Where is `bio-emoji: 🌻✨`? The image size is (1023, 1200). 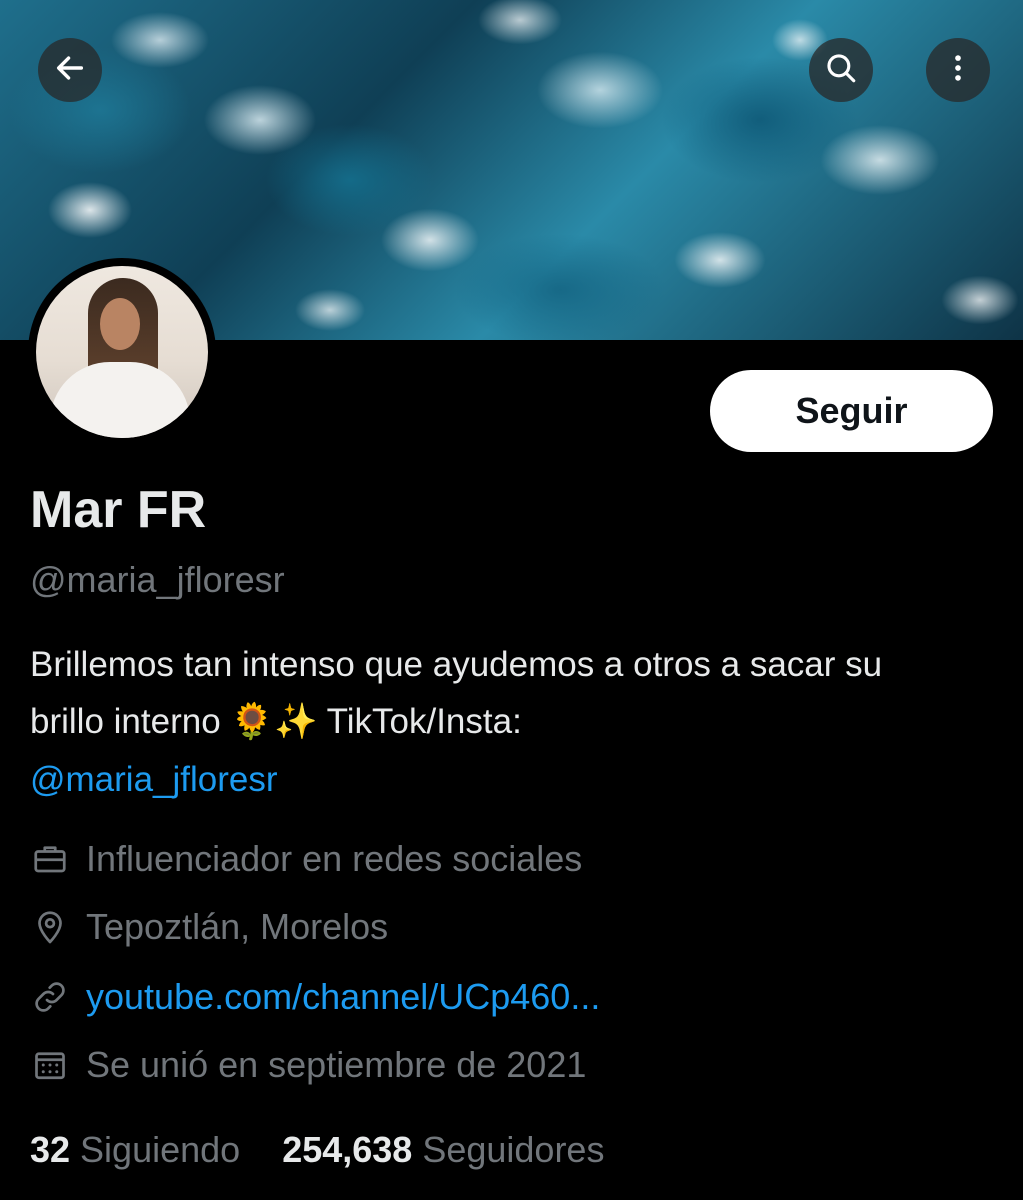 bio-emoji: 🌻✨ is located at coordinates (274, 722).